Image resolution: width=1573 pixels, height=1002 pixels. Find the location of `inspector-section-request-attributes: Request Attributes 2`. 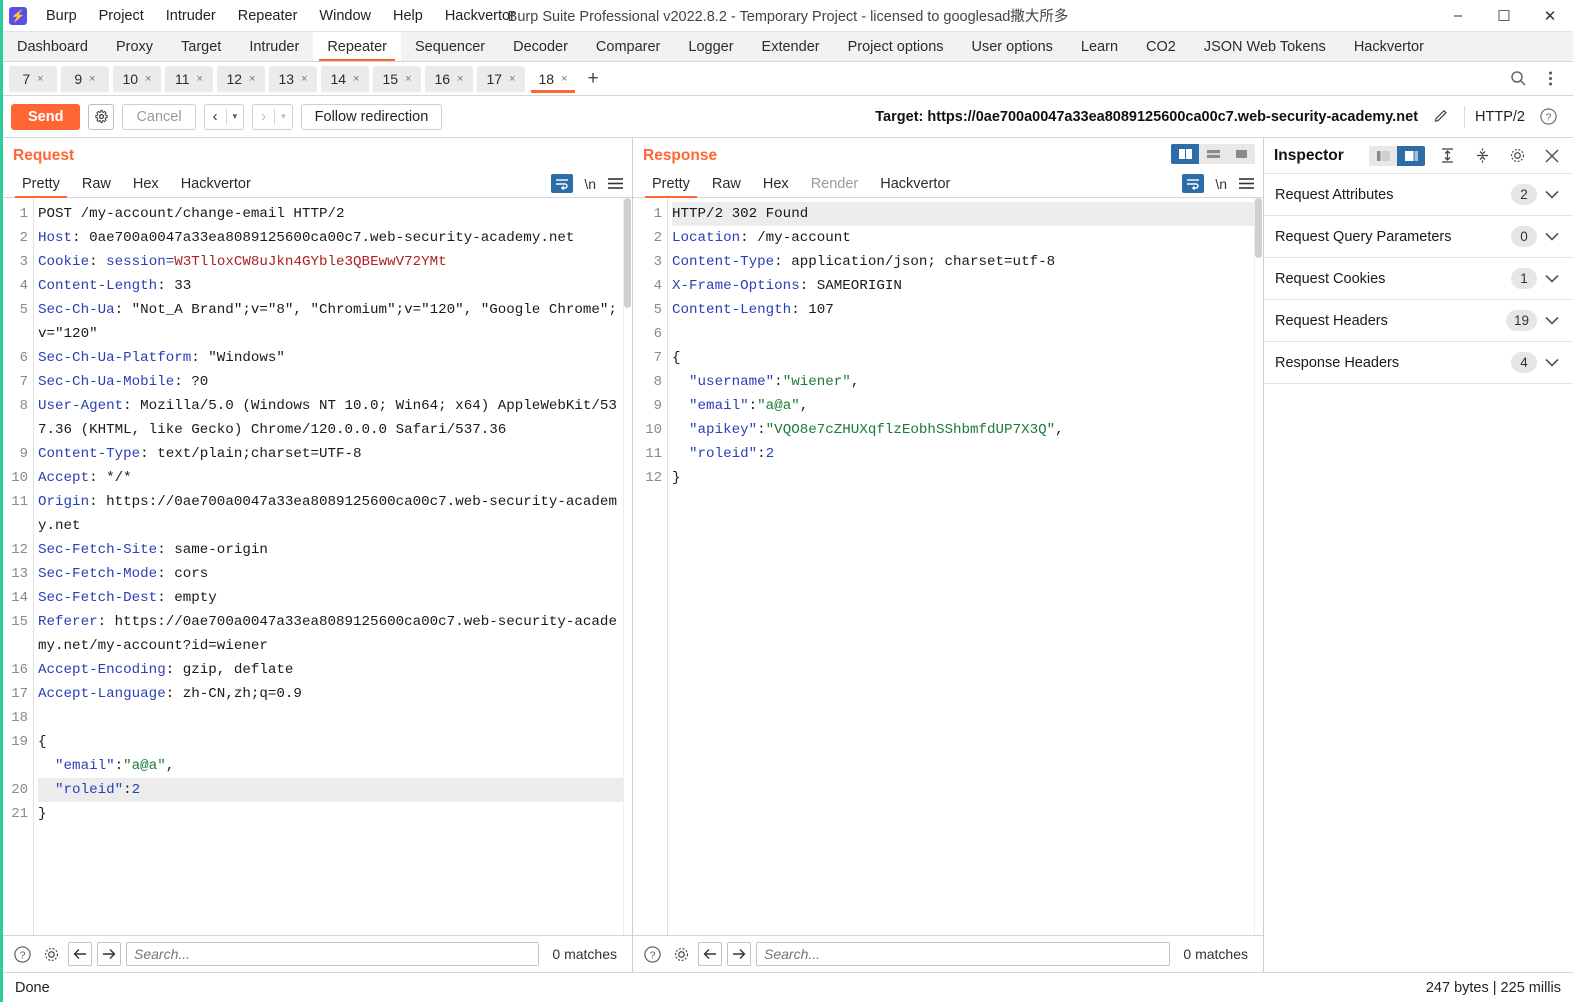

inspector-section-request-attributes: Request Attributes 2 is located at coordinates (1418, 195).